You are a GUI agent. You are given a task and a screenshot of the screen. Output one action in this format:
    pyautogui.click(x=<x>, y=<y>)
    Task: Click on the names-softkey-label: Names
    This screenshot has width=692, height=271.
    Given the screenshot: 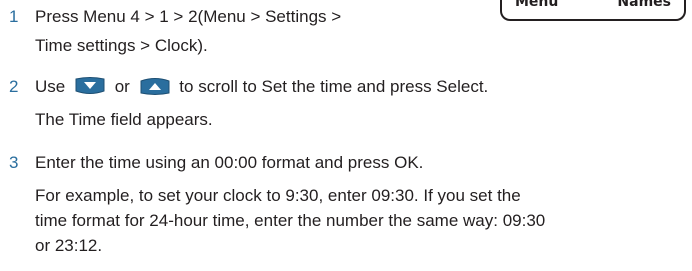 What is the action you would take?
    pyautogui.click(x=644, y=5)
    